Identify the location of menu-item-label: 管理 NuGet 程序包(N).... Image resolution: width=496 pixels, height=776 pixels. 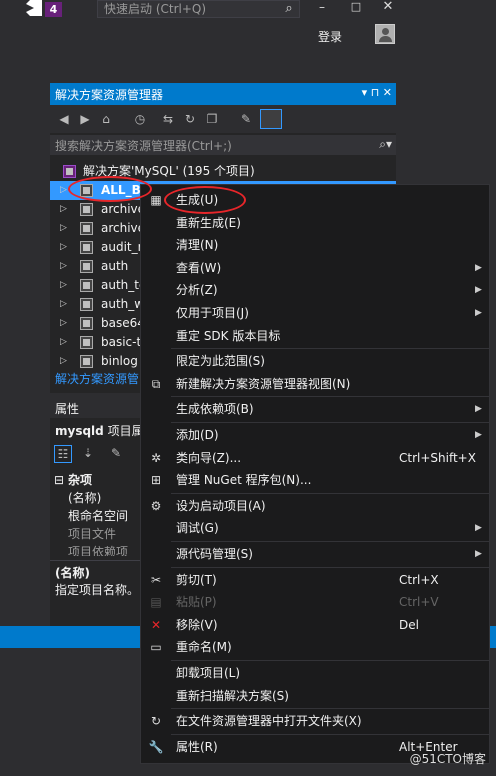
(244, 480).